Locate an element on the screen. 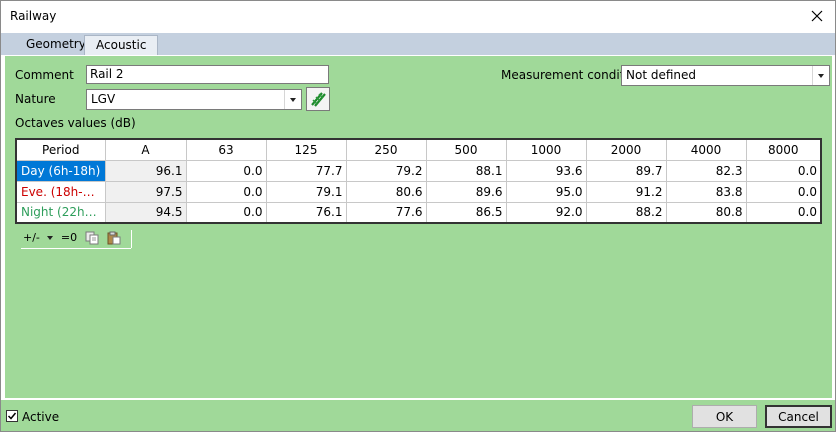 This screenshot has width=836, height=432. table-cell: 89.6 is located at coordinates (466, 191).